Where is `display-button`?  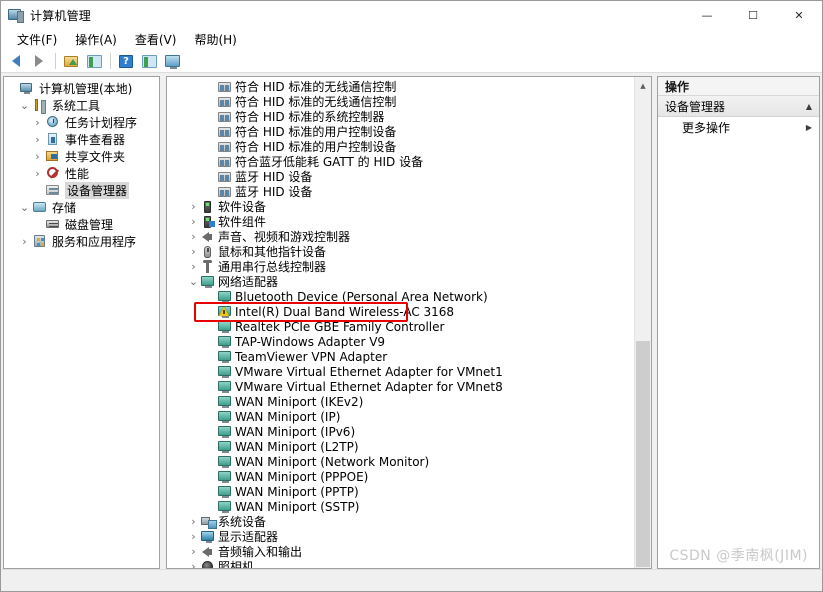
display-button is located at coordinates (172, 61).